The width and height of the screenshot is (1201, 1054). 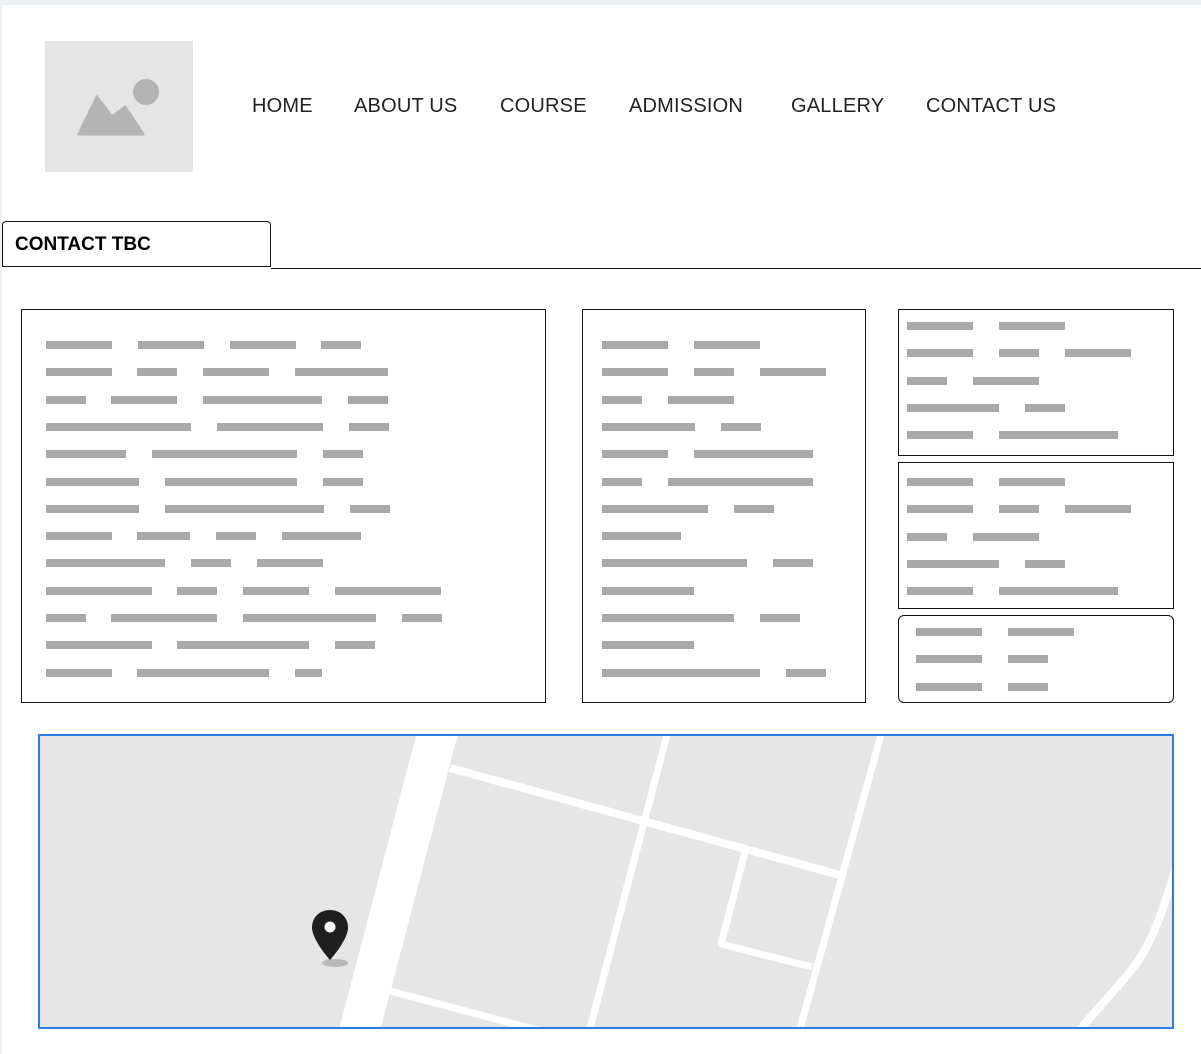 I want to click on nav-contact-us: CONTACT US, so click(x=991, y=106).